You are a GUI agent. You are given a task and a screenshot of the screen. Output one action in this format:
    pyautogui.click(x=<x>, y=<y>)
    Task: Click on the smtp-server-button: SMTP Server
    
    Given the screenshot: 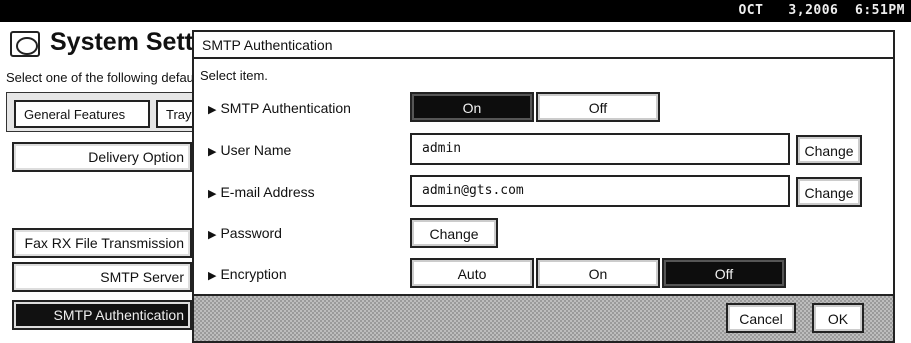 What is the action you would take?
    pyautogui.click(x=102, y=277)
    